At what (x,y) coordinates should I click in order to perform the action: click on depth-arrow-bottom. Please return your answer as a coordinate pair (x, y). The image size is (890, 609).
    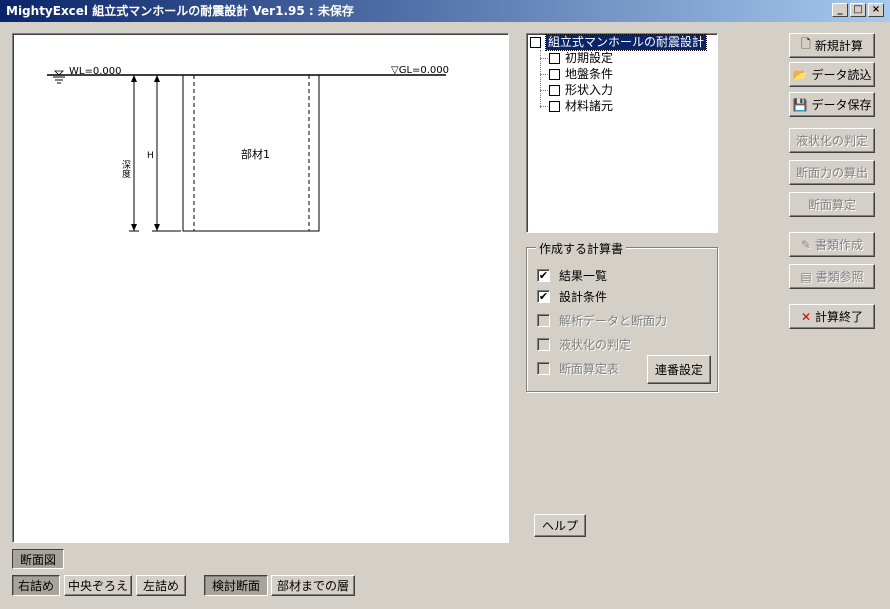
    Looking at the image, I should click on (134, 227).